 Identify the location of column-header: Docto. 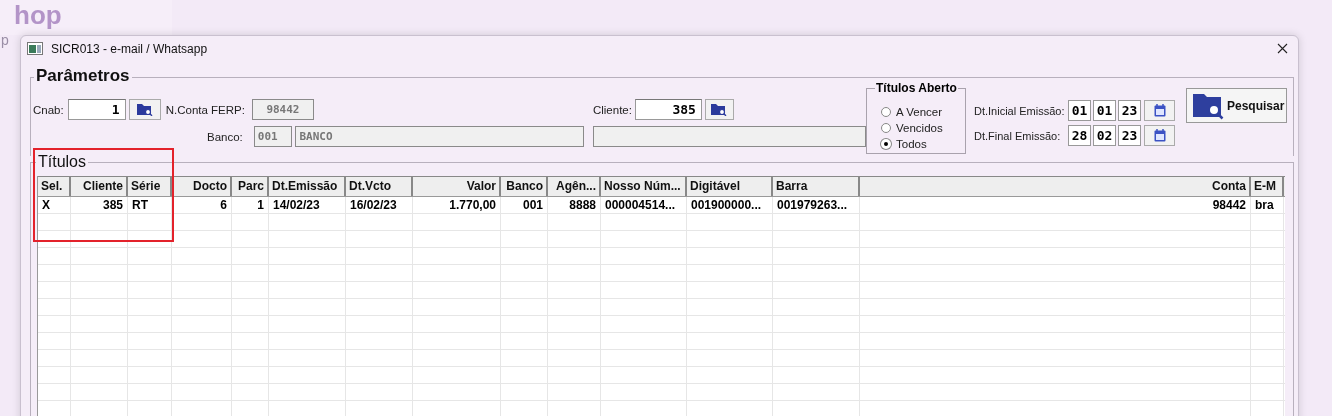
(202, 186).